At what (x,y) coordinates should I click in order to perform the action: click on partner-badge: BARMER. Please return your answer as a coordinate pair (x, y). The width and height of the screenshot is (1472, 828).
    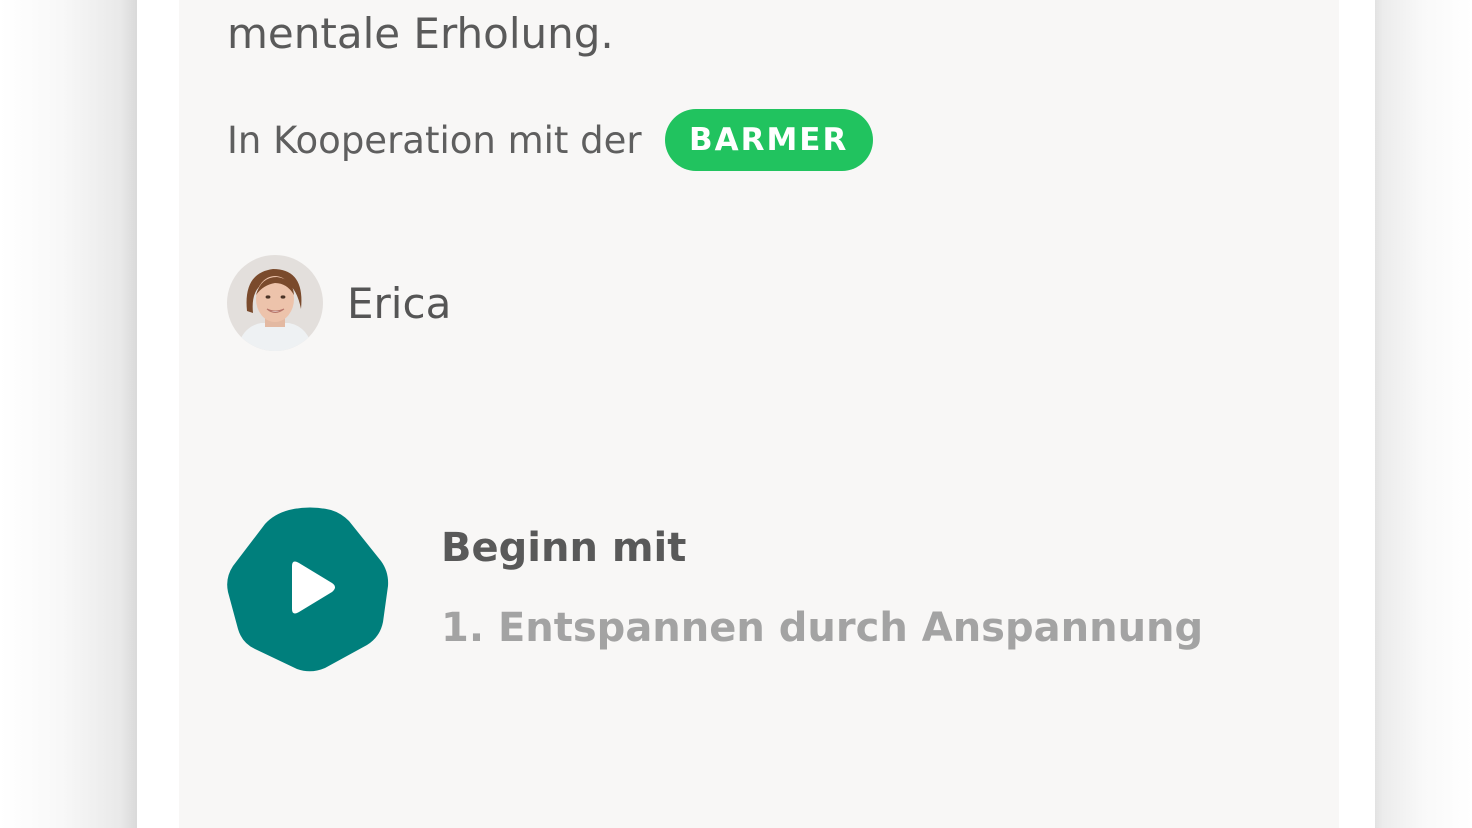
    Looking at the image, I should click on (769, 140).